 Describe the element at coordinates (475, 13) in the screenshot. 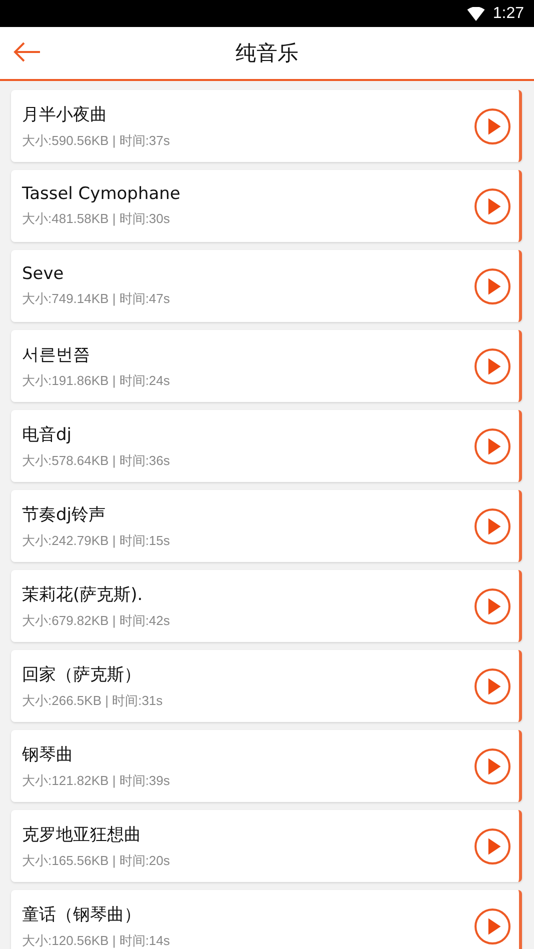

I see `wifi-icon` at that location.